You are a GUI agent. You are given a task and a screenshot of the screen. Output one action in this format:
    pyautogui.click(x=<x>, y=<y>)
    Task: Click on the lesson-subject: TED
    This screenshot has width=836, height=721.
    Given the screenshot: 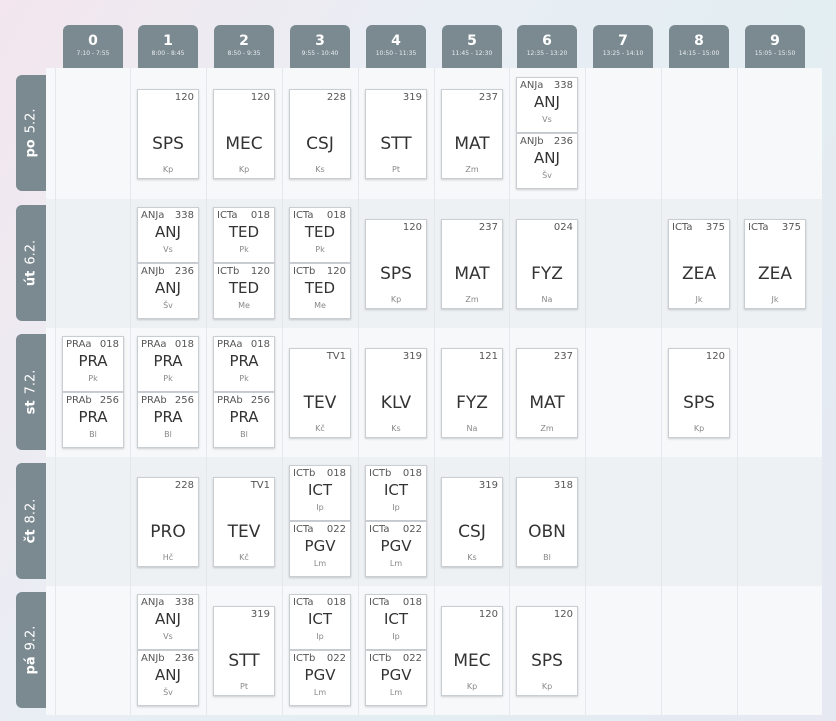 What is the action you would take?
    pyautogui.click(x=244, y=288)
    